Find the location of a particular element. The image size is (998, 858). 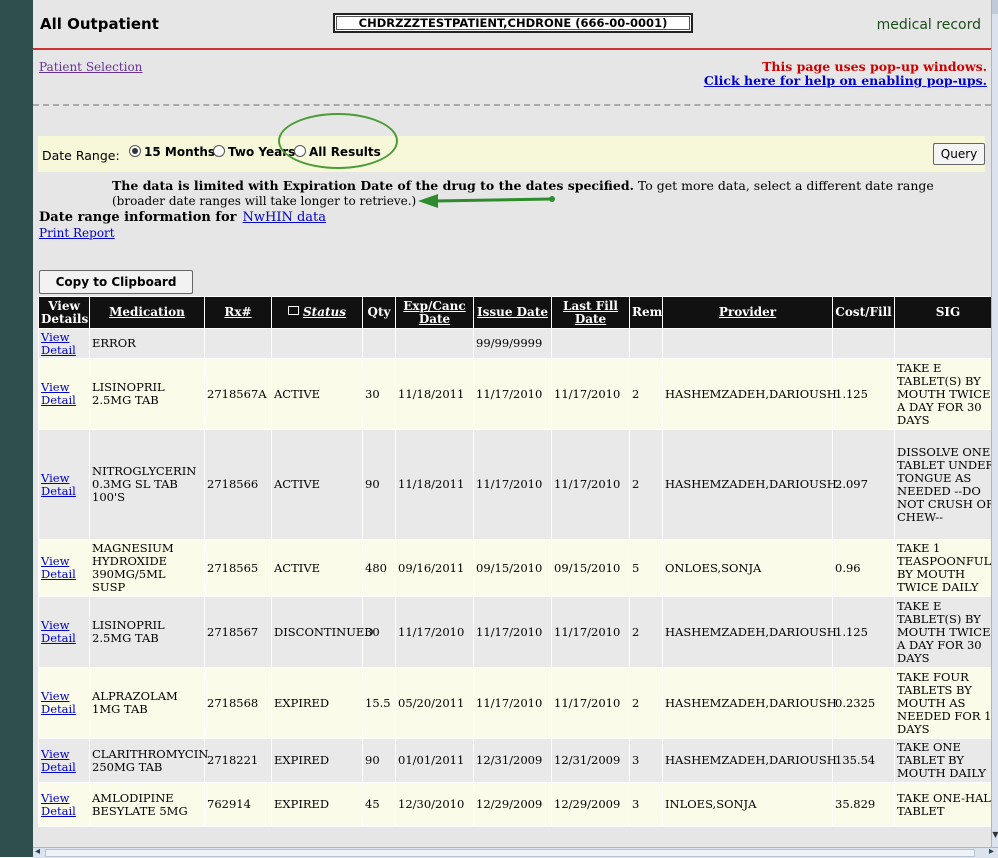

query-button: Query is located at coordinates (959, 154).